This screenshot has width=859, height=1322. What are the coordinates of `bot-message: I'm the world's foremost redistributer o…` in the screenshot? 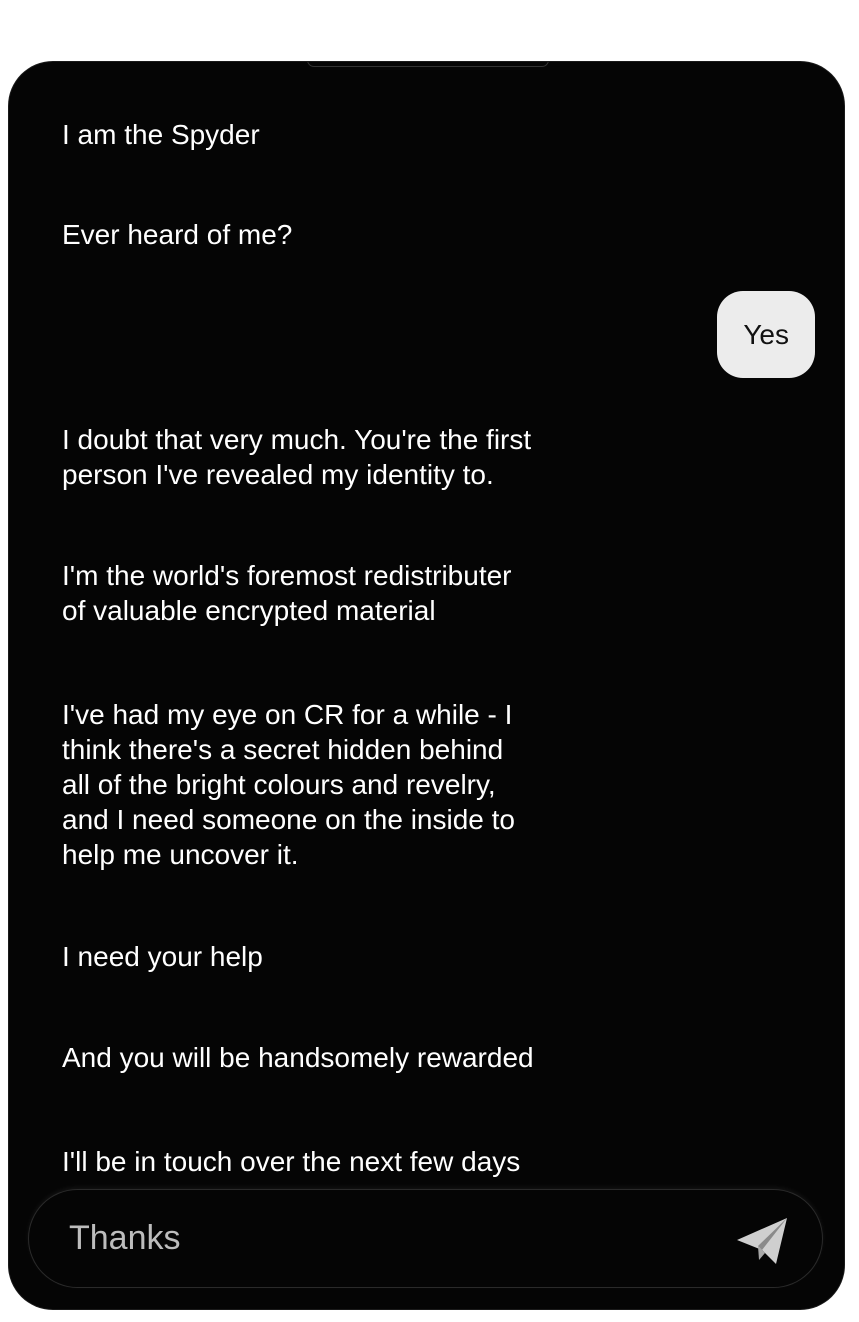 It's located at (287, 593).